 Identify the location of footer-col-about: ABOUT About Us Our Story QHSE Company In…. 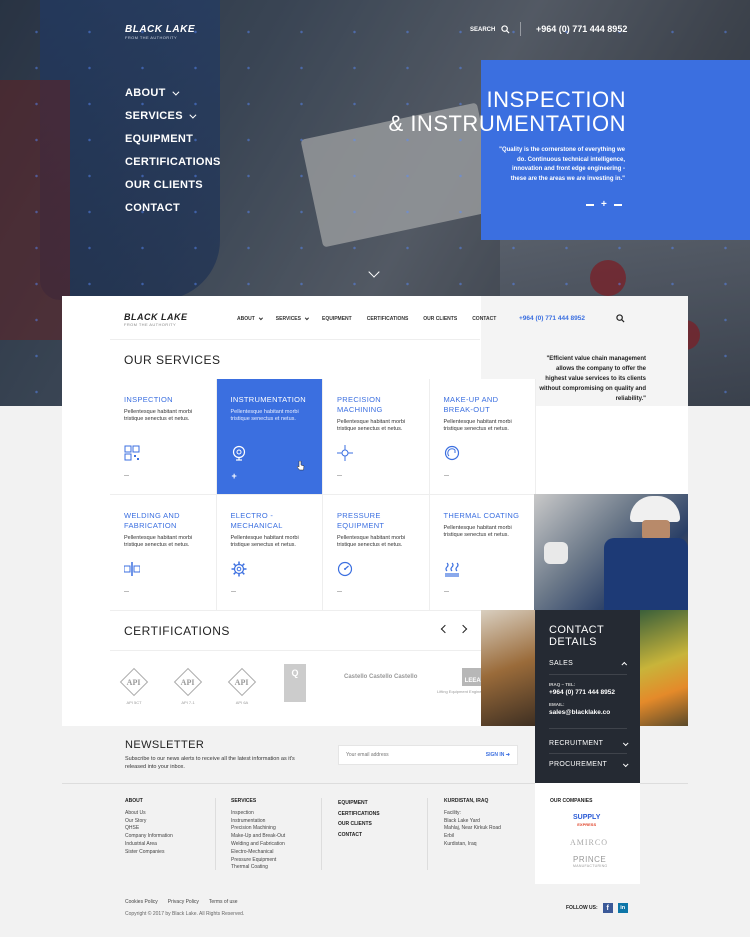
(149, 827).